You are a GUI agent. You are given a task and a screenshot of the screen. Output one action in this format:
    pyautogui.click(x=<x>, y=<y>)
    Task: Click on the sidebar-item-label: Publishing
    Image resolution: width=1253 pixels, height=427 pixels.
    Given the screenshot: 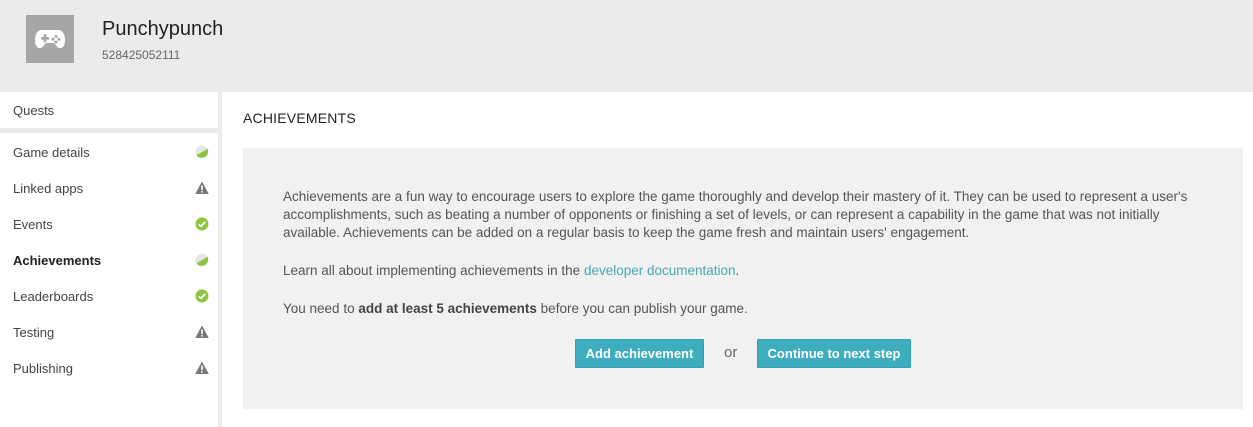 What is the action you would take?
    pyautogui.click(x=43, y=368)
    